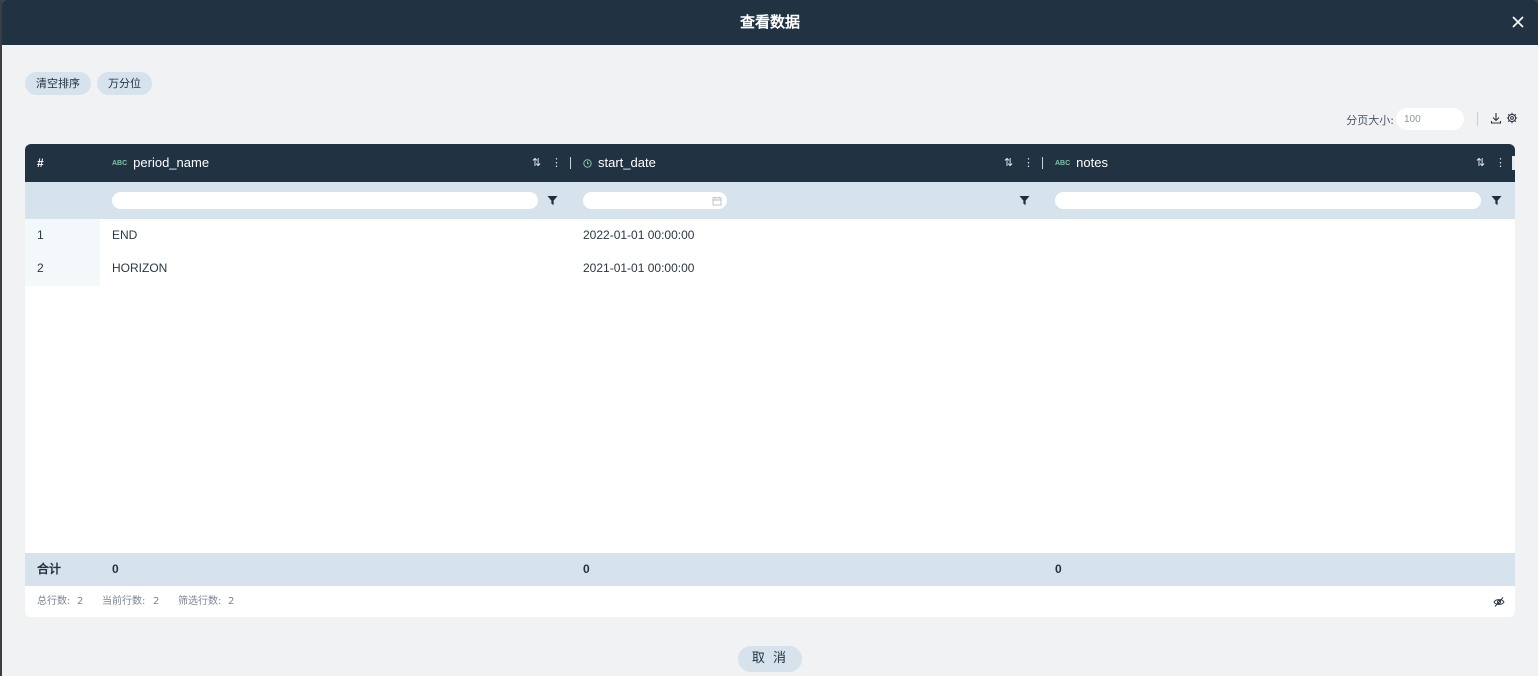 The width and height of the screenshot is (1538, 676). What do you see at coordinates (49, 569) in the screenshot?
I see `summary-label: 合计` at bounding box center [49, 569].